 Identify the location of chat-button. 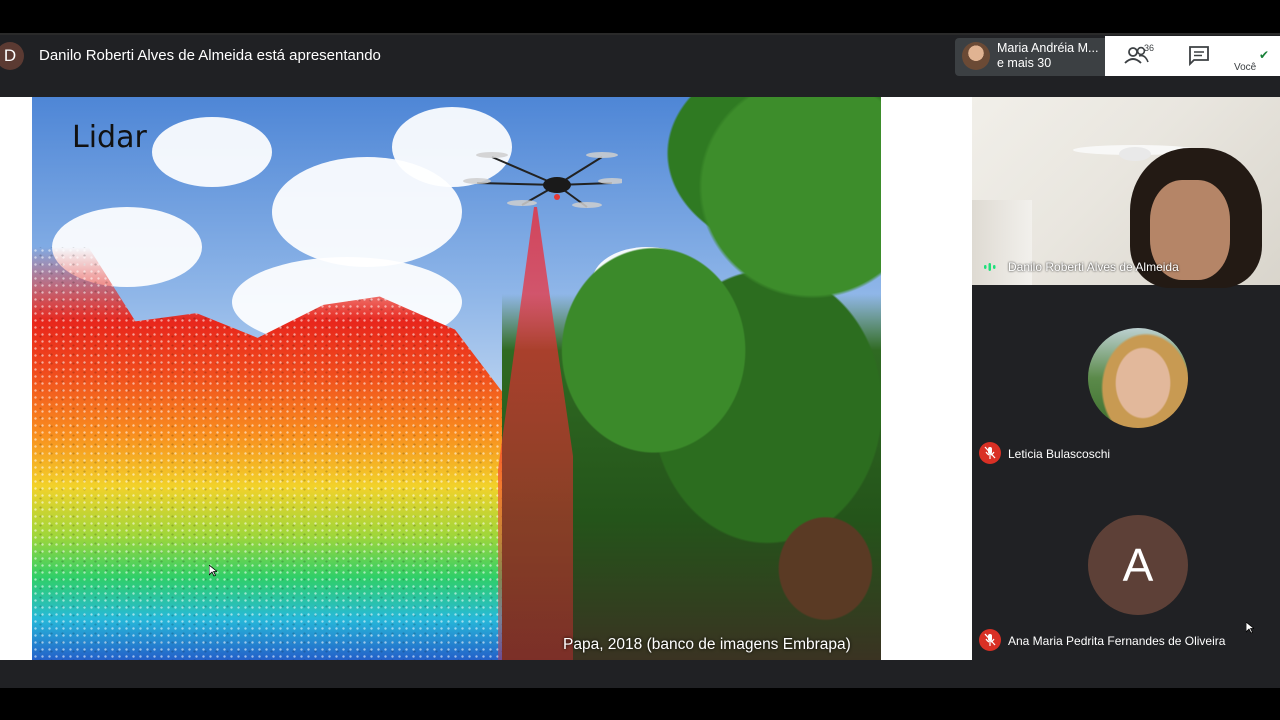
(1199, 56).